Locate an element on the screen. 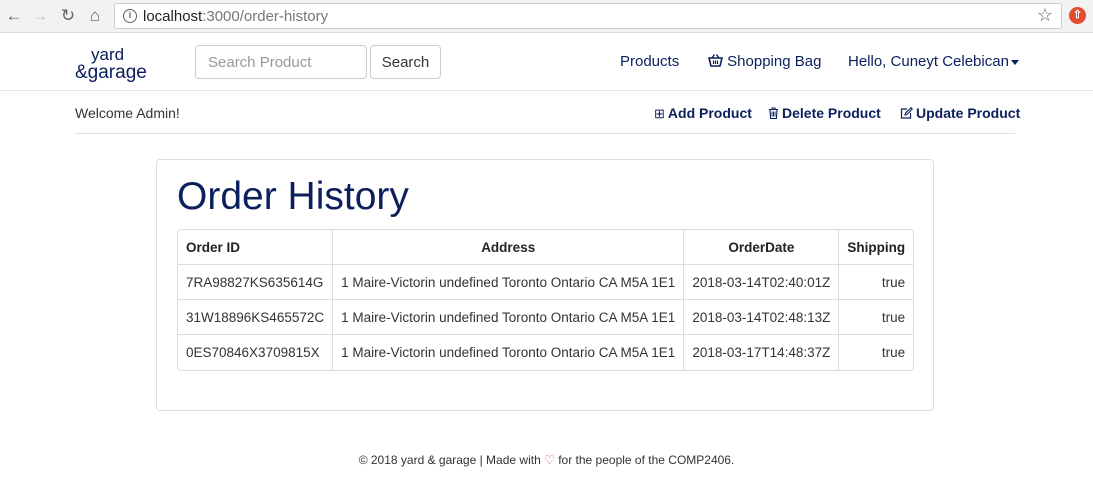  table-header-row: Order ID Address OrderDate Shipping is located at coordinates (546, 247).